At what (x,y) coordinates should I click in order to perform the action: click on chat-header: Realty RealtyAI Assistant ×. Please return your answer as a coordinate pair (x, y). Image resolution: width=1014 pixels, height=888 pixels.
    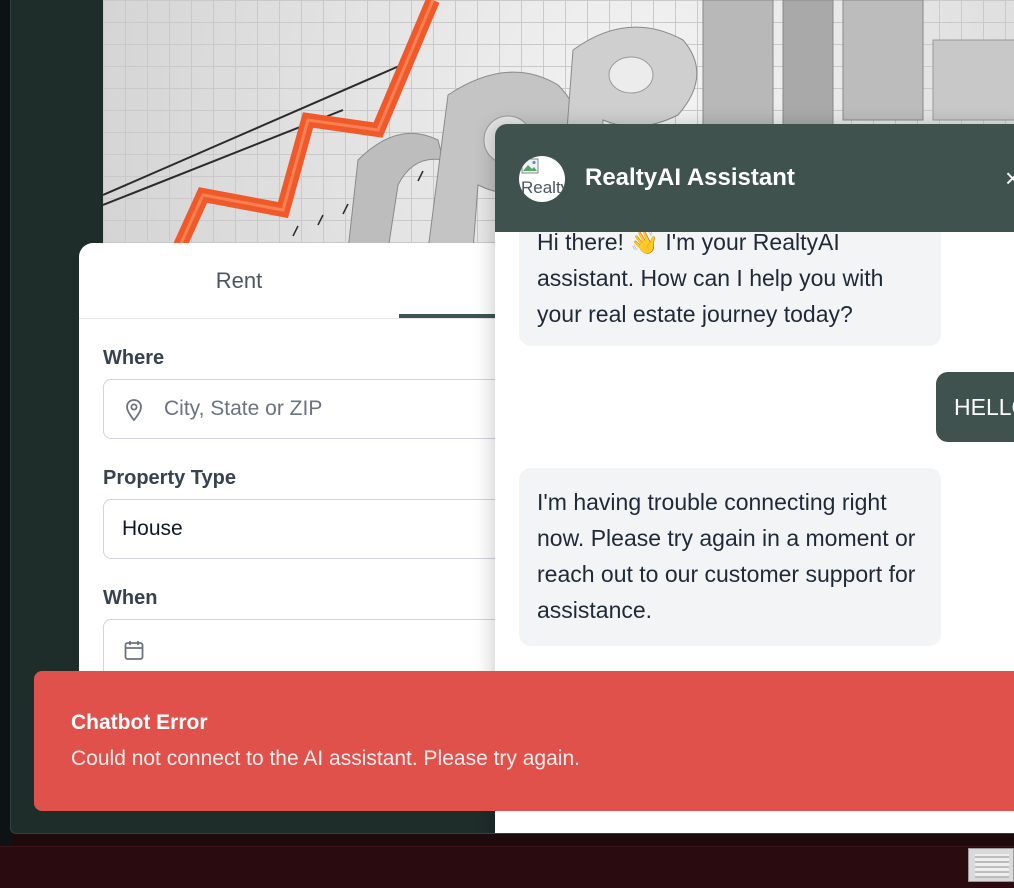
    Looking at the image, I should click on (754, 178).